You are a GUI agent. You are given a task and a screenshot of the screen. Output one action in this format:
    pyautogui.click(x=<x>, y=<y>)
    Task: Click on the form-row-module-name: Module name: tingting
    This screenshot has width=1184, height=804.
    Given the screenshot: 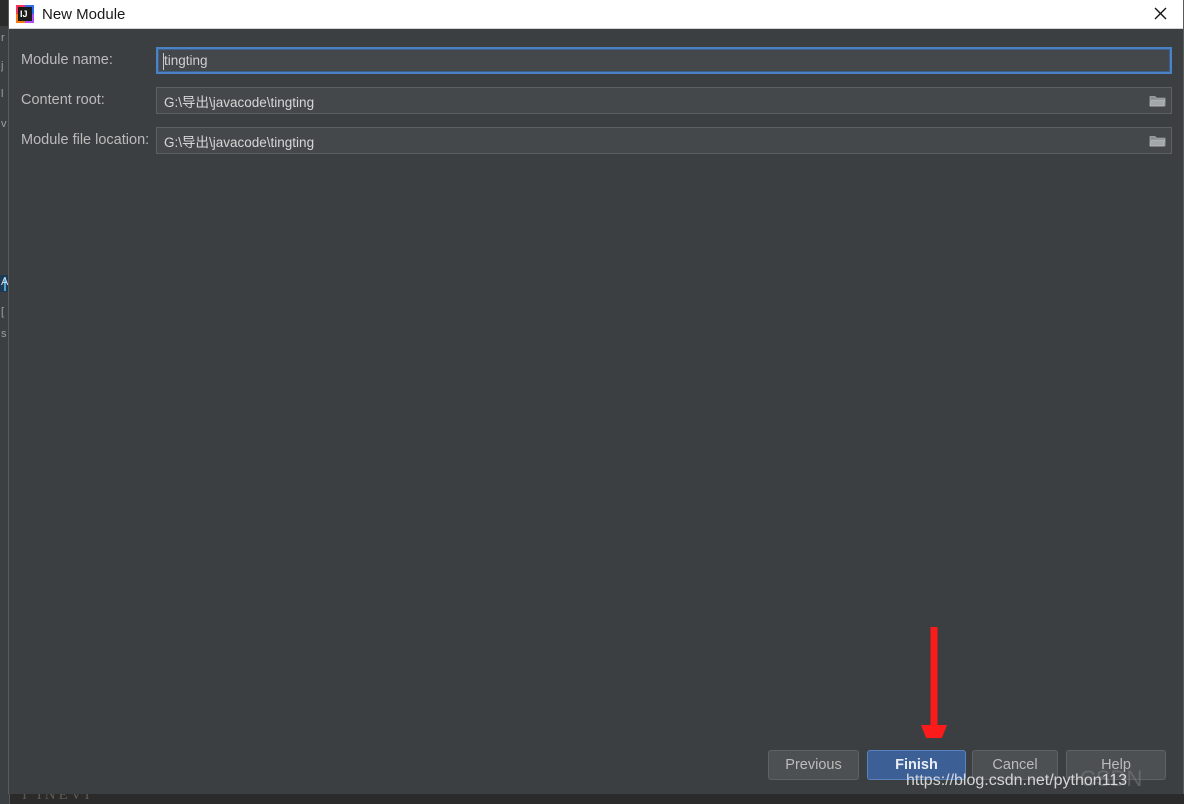 What is the action you would take?
    pyautogui.click(x=596, y=60)
    